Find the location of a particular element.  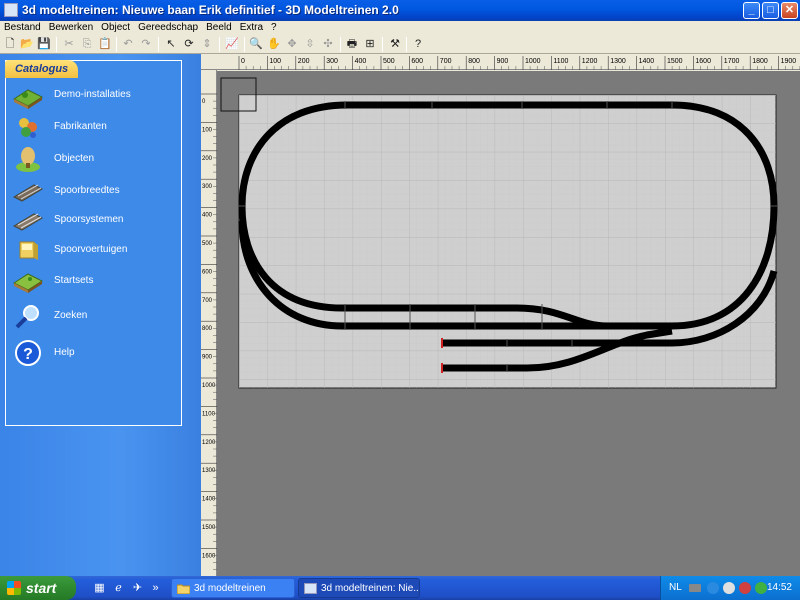

system-tray: NL 14:52 is located at coordinates (730, 588).